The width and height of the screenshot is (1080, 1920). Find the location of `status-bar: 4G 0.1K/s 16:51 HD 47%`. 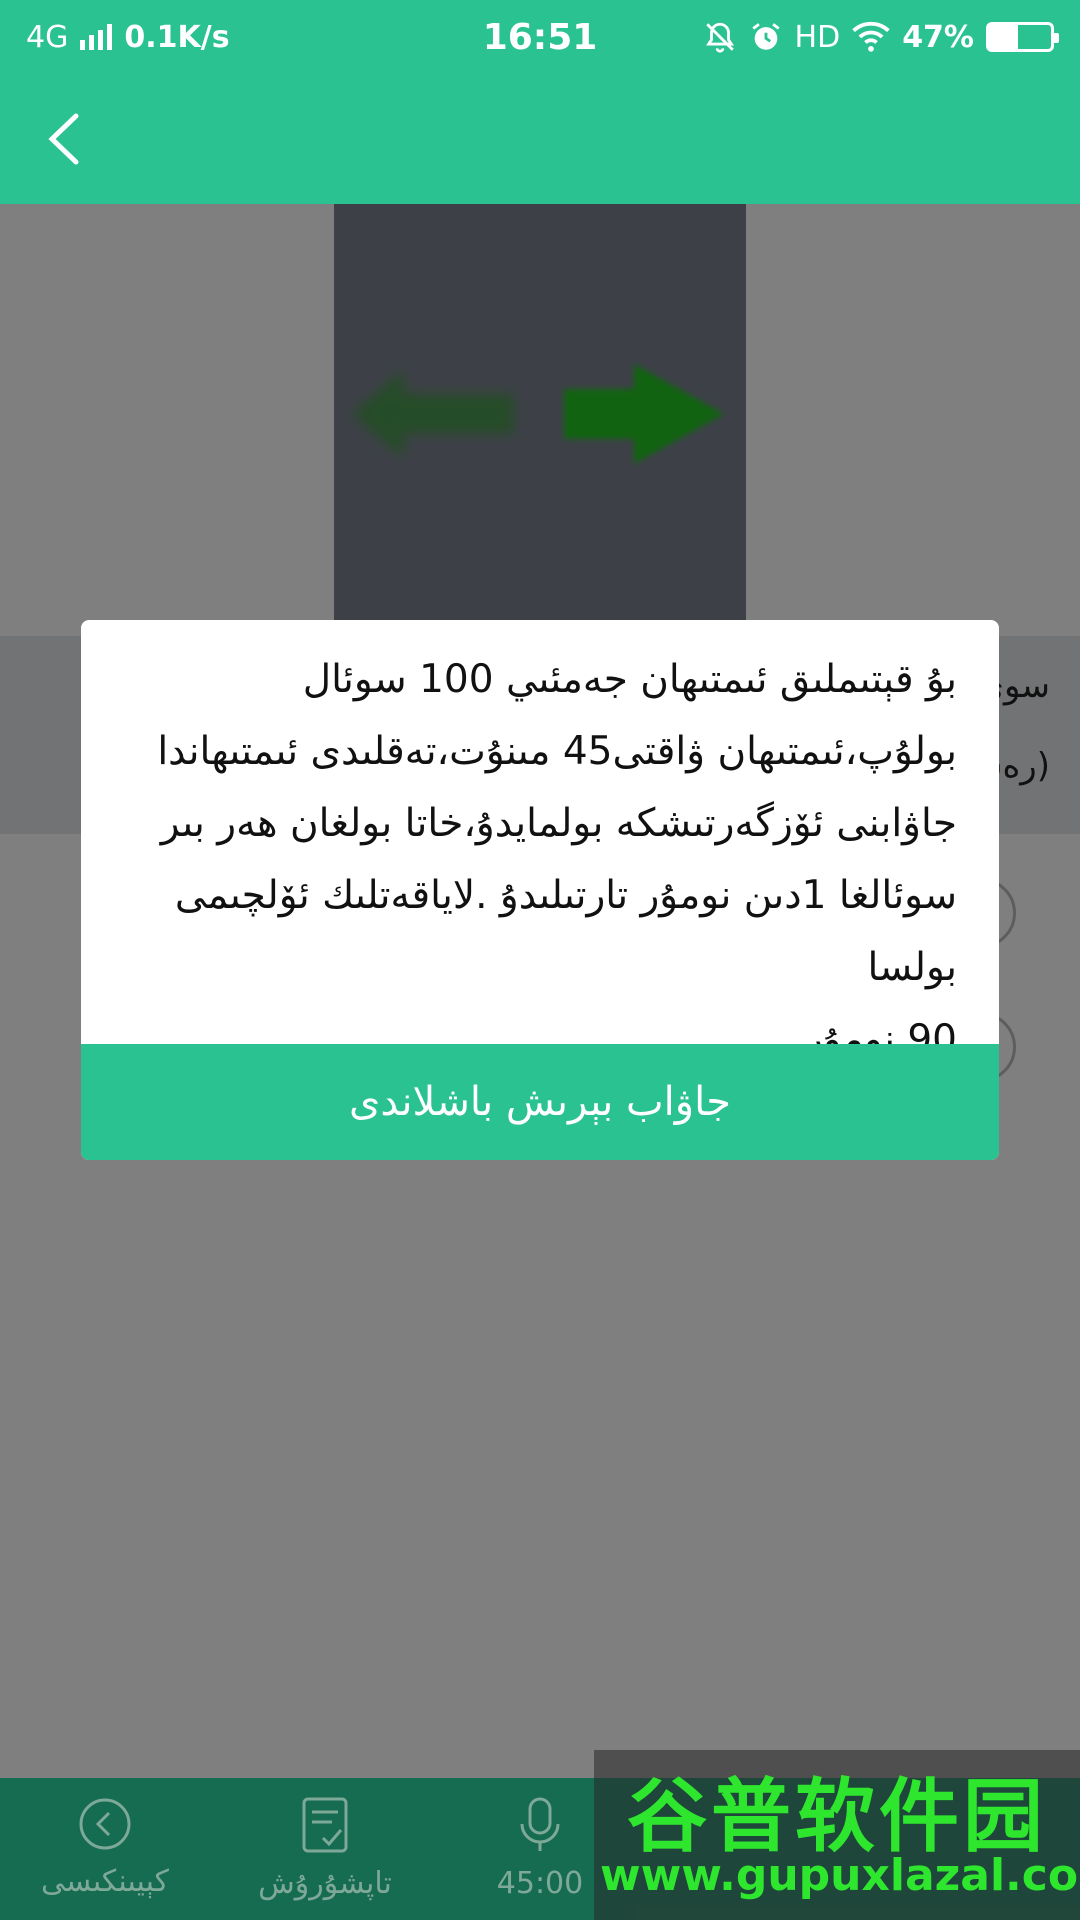

status-bar: 4G 0.1K/s 16:51 HD 47% is located at coordinates (540, 37).